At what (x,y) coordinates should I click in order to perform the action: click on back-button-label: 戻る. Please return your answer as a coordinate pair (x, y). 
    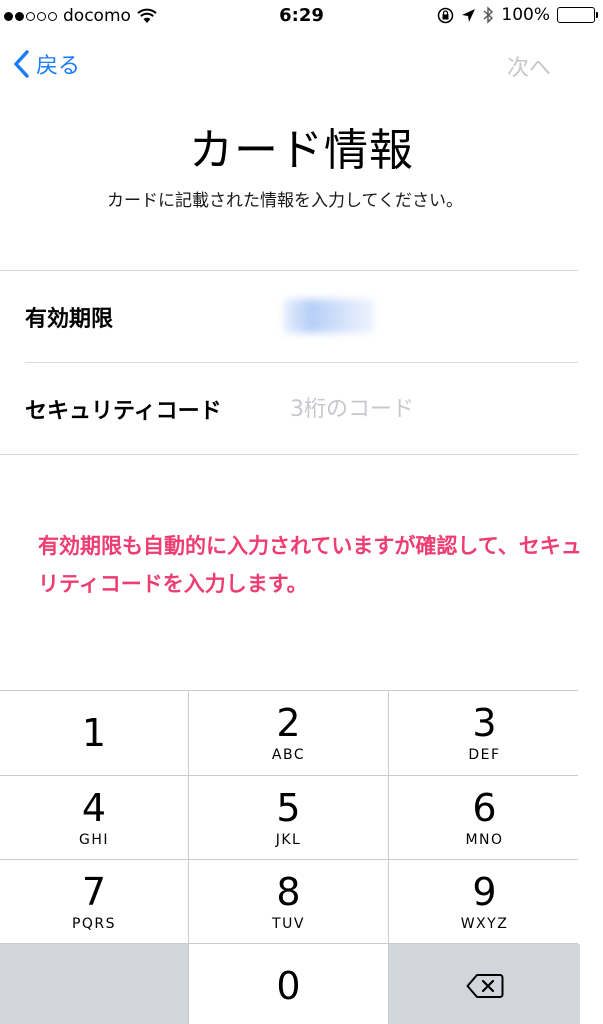
    Looking at the image, I should click on (58, 66).